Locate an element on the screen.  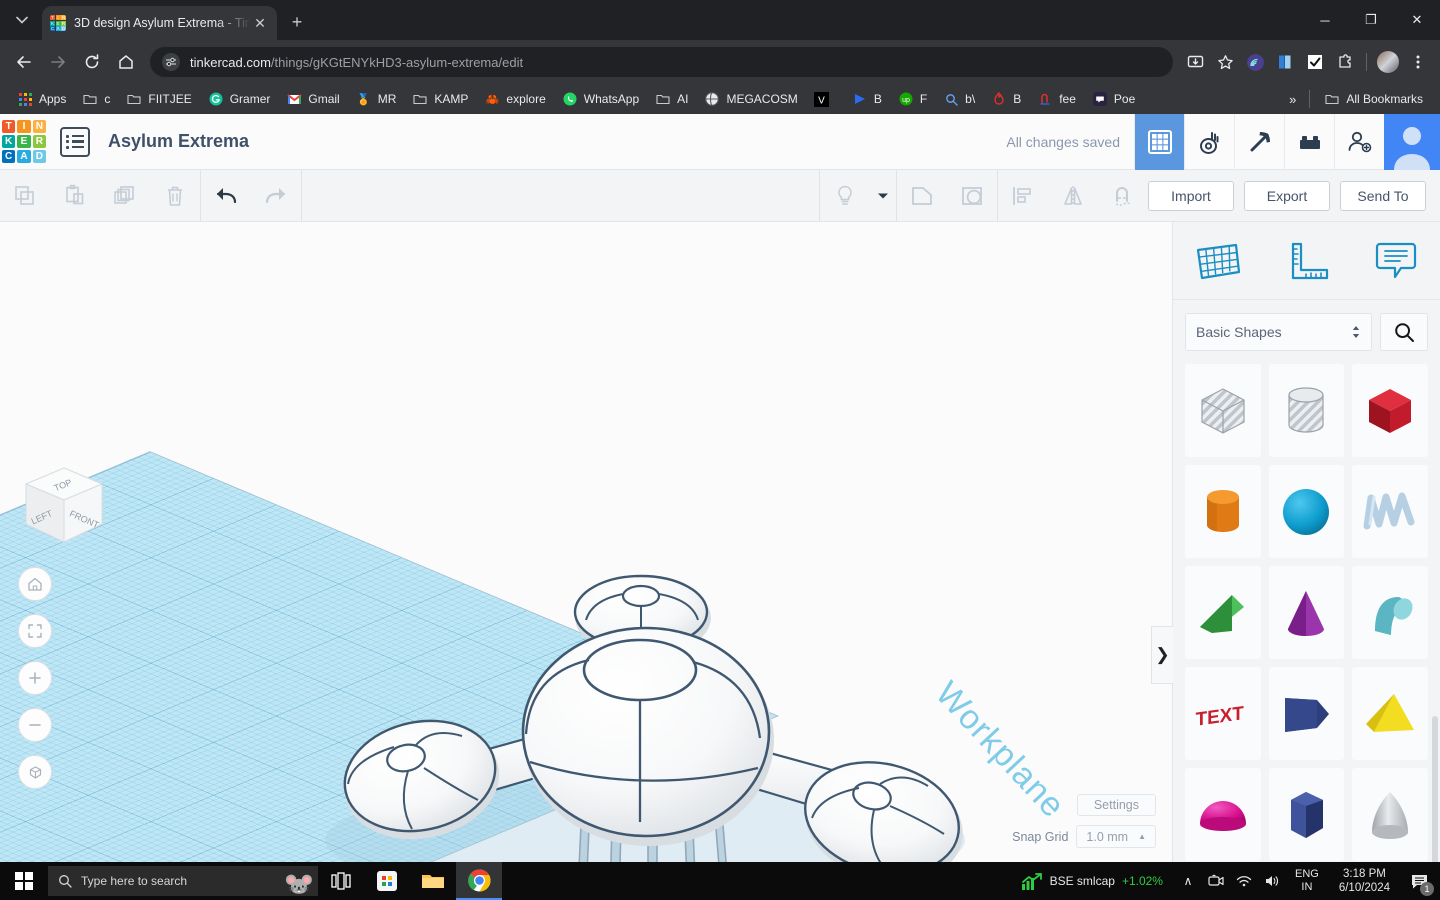
user-avatar is located at coordinates (1412, 141).